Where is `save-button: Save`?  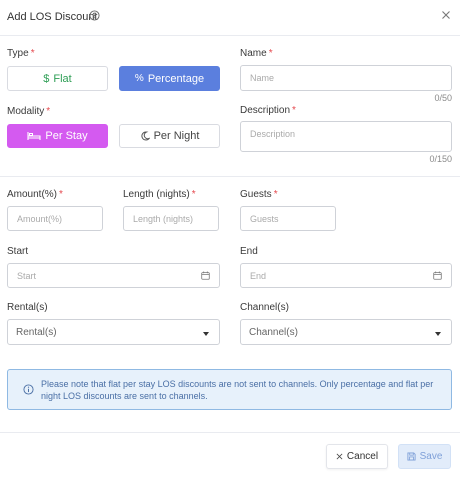
save-button: Save is located at coordinates (424, 456).